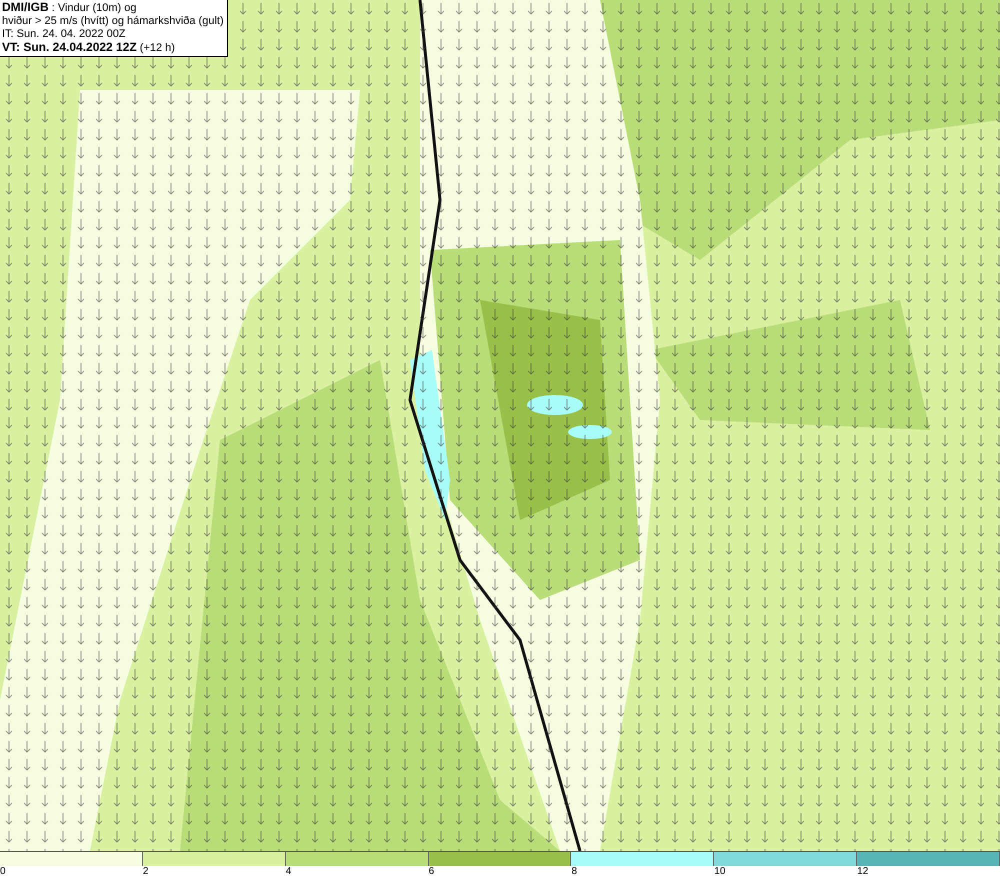  I want to click on info-text: hviður > 25 m/s (hvítt) og hámarkshviða (gult), so click(113, 21).